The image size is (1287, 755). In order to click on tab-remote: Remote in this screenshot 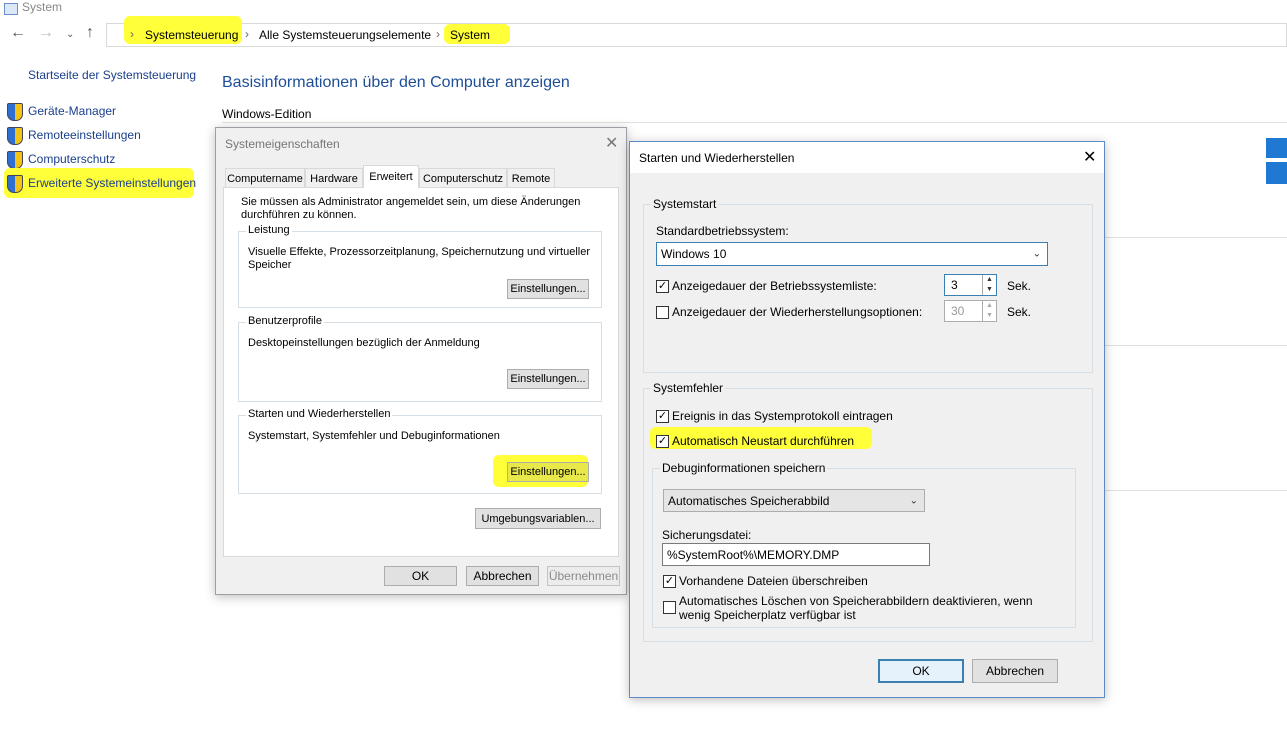, I will do `click(531, 178)`.